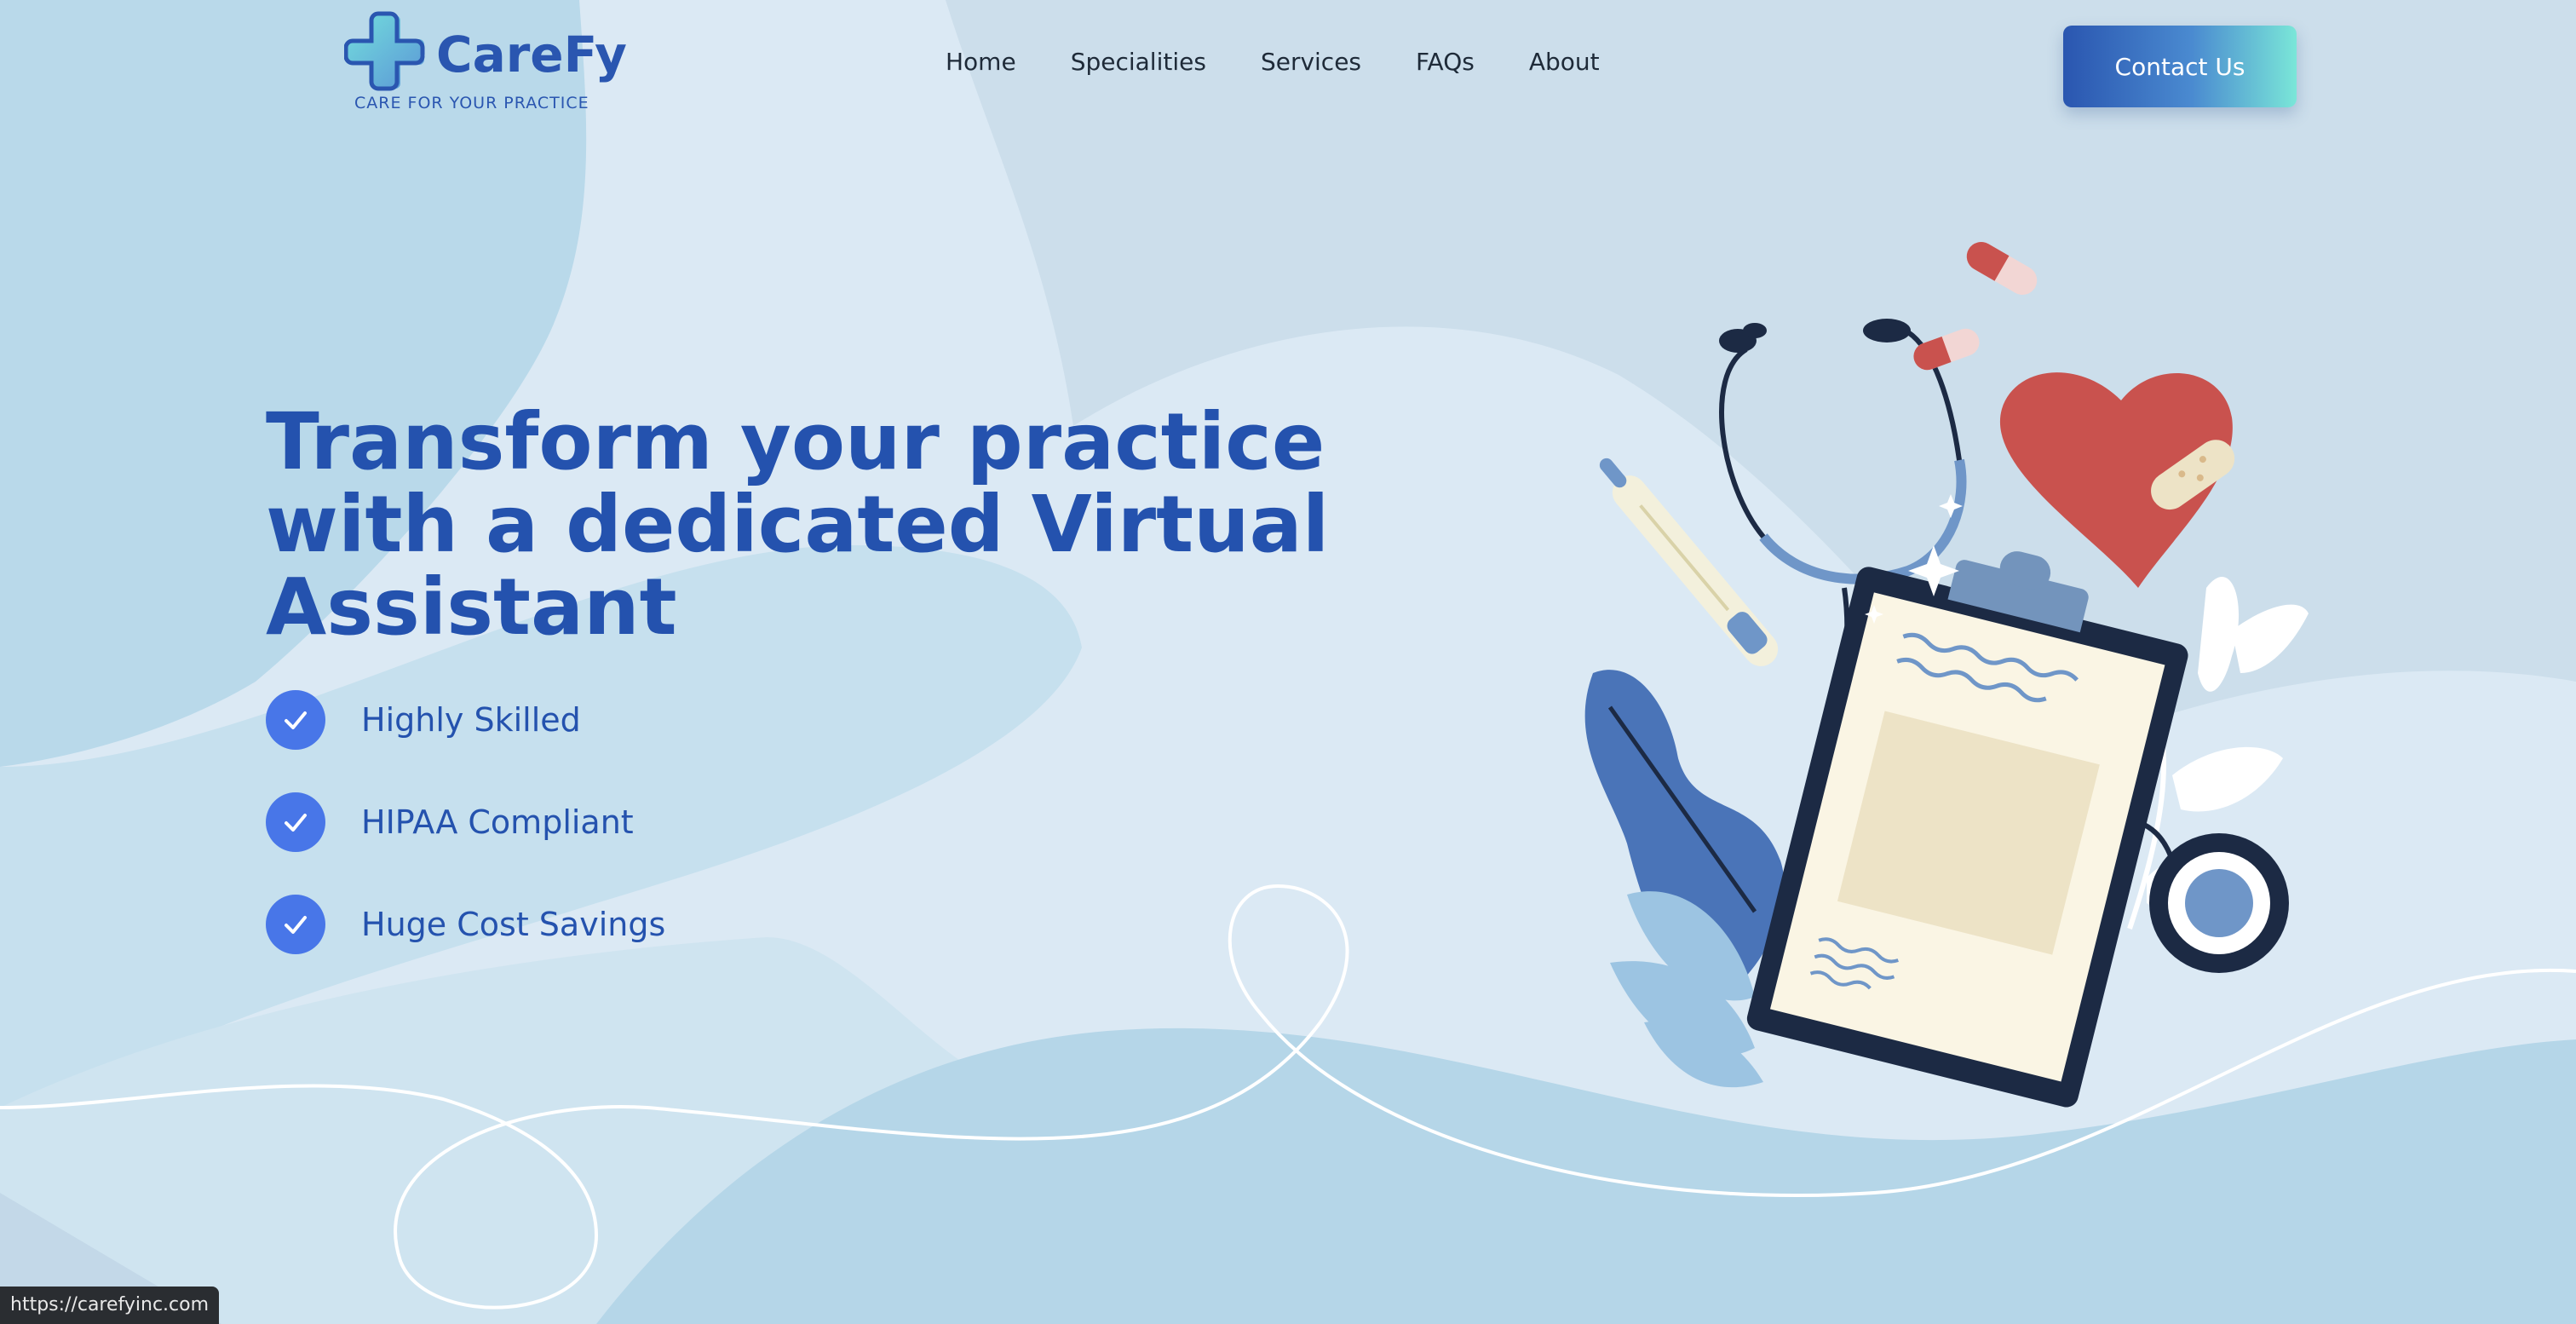  Describe the element at coordinates (513, 925) in the screenshot. I see `feature-label: Huge Cost Savings` at that location.